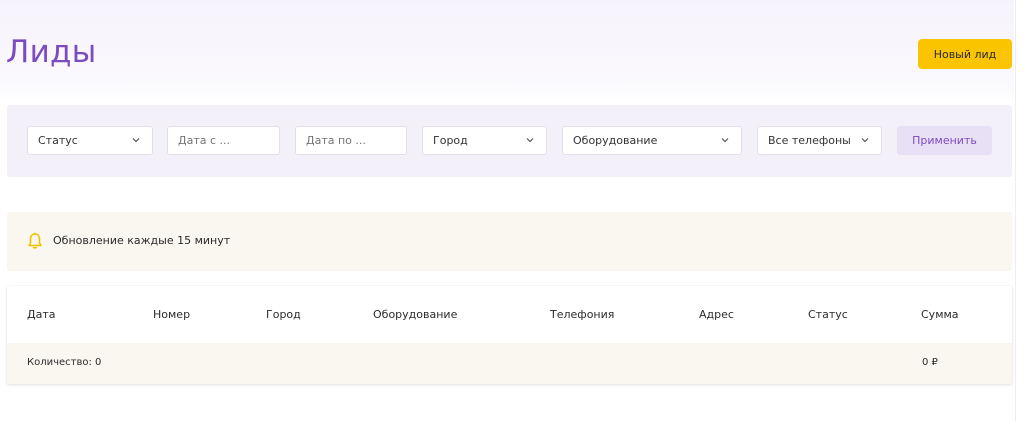 This screenshot has width=1024, height=421. I want to click on phones-select-value: Все телефоны, so click(809, 140).